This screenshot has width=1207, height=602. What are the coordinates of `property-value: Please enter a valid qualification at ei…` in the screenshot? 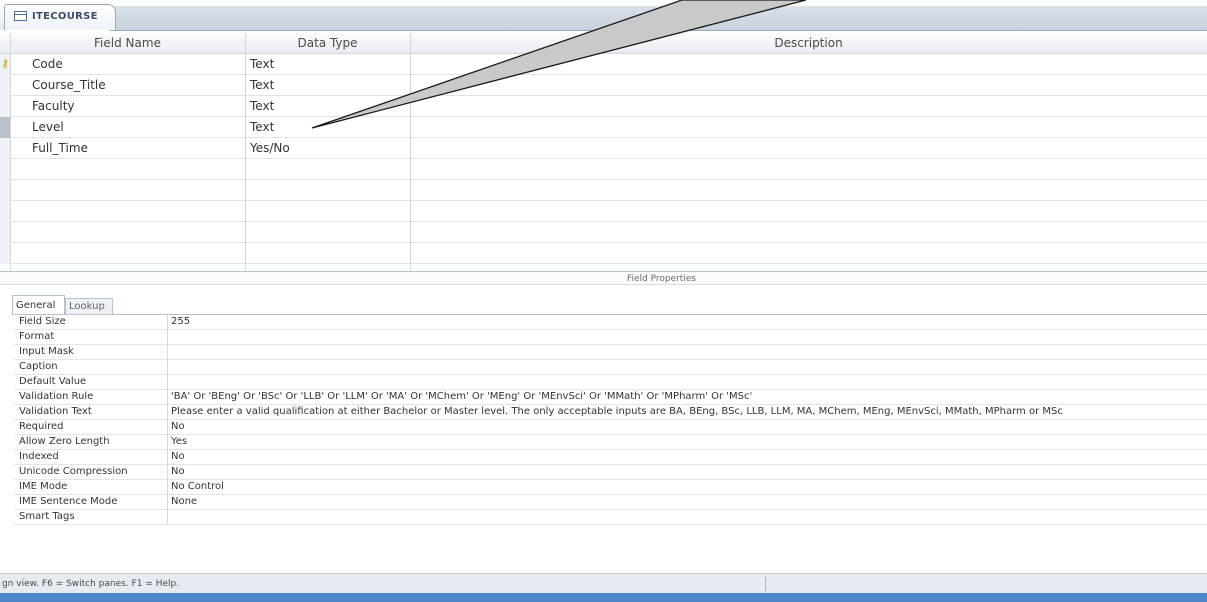 It's located at (687, 412).